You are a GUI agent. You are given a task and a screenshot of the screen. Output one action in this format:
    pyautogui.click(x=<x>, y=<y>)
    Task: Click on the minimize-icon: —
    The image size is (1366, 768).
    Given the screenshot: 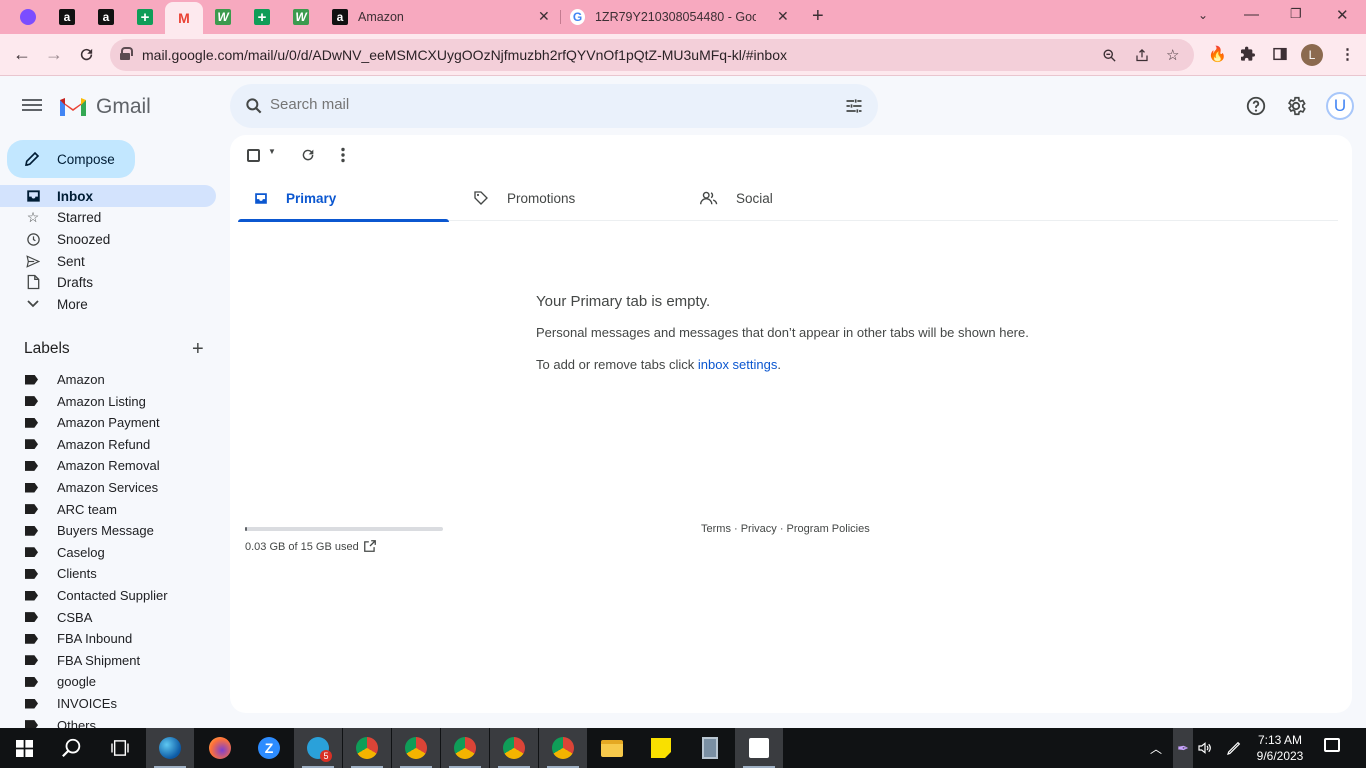 What is the action you would take?
    pyautogui.click(x=1251, y=14)
    